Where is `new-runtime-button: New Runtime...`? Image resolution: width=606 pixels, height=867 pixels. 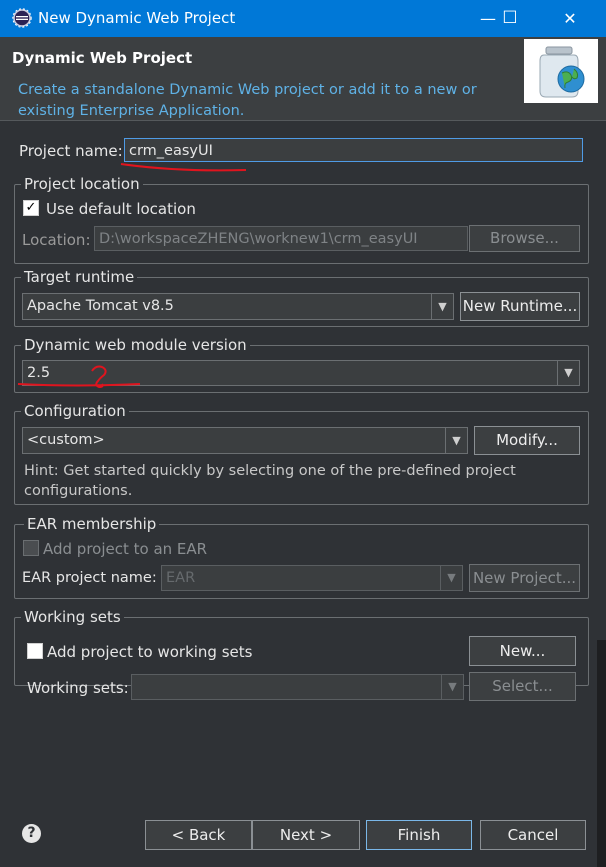 new-runtime-button: New Runtime... is located at coordinates (520, 306).